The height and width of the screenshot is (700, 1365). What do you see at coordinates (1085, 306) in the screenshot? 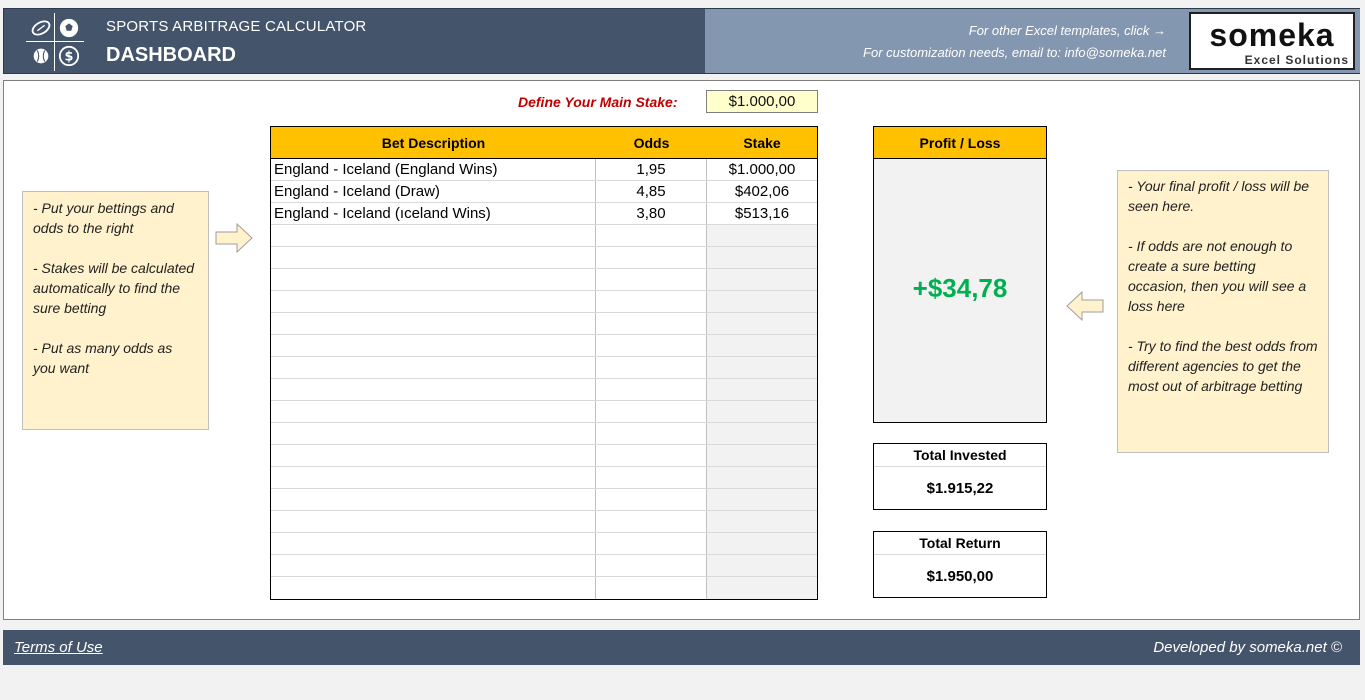
I see `arrow-left-icon` at bounding box center [1085, 306].